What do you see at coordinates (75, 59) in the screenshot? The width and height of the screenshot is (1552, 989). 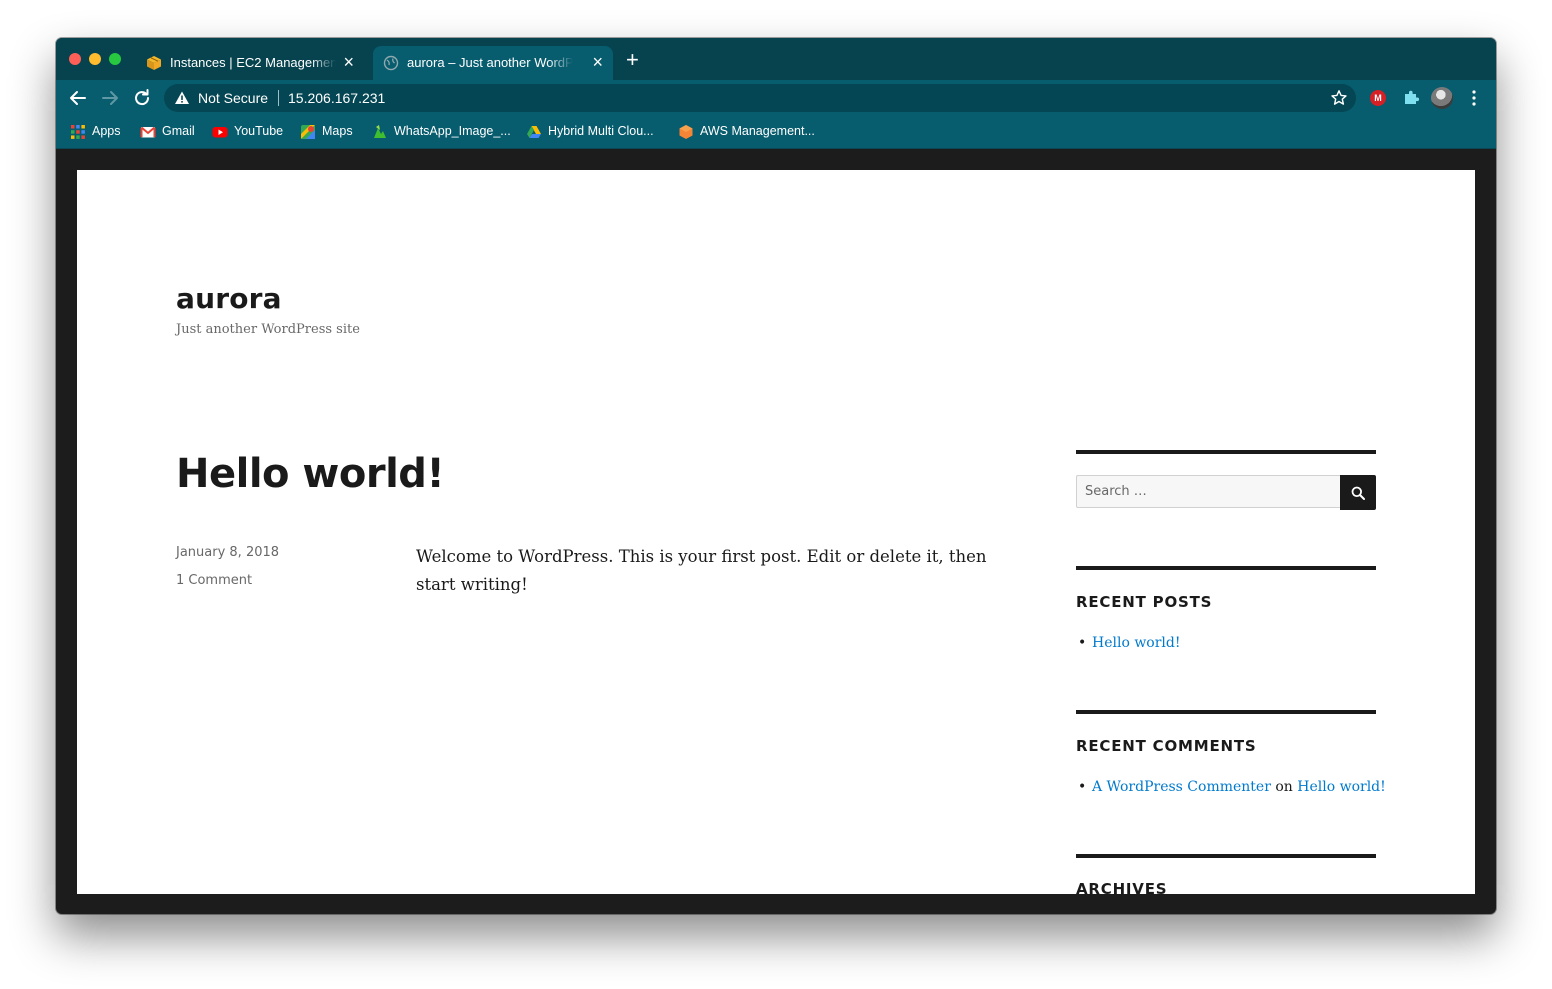 I see `close-window-button` at bounding box center [75, 59].